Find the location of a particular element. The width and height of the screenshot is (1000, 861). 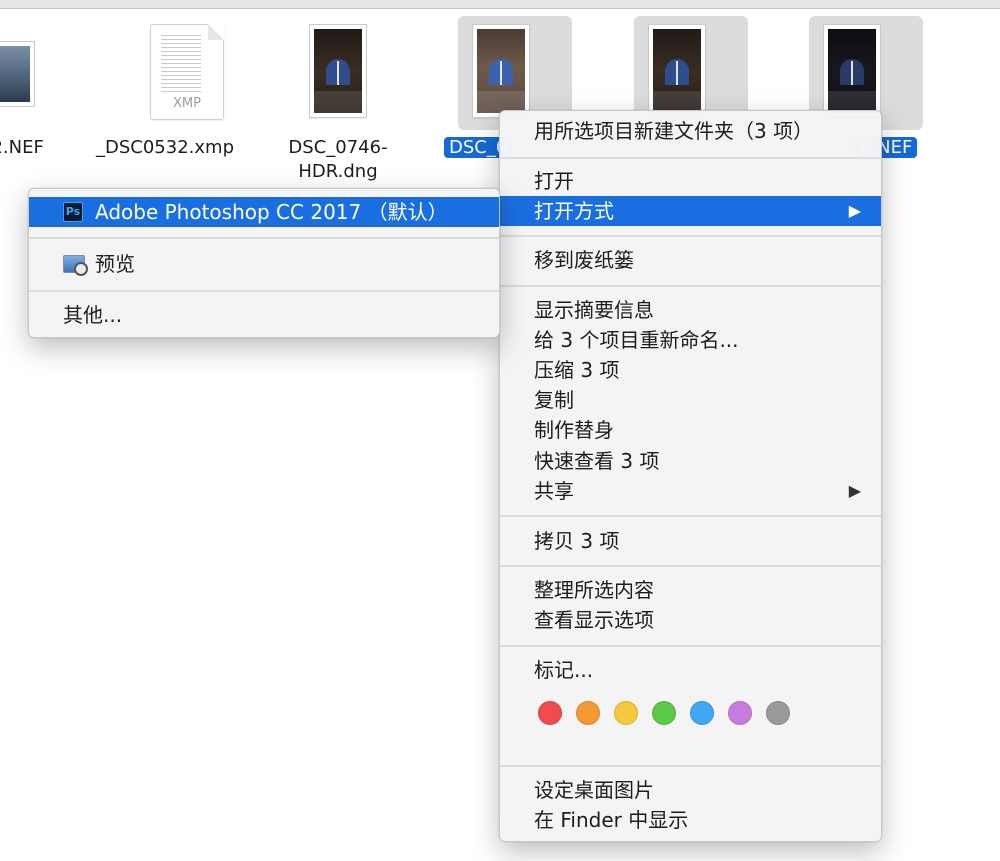

file-extension-label: XMP is located at coordinates (187, 103).